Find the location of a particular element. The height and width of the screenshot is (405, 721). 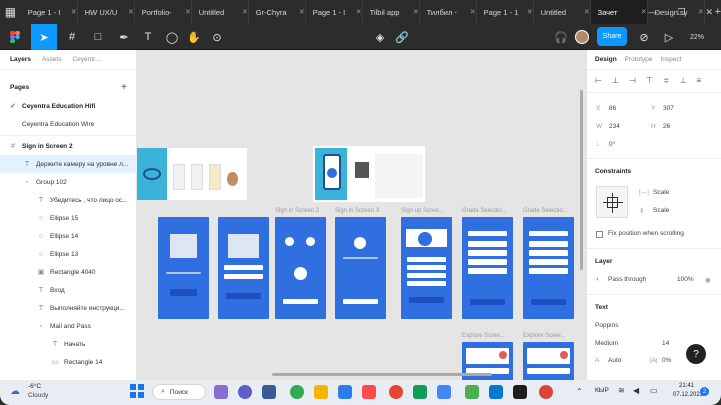

zoom-level: 22% is located at coordinates (697, 37).